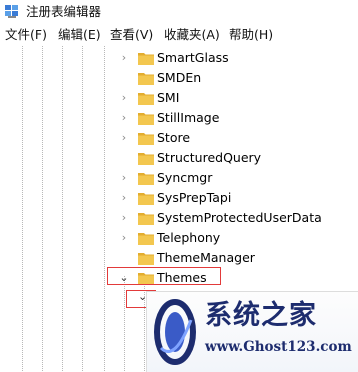  What do you see at coordinates (179, 12) in the screenshot?
I see `title-bar: 注册表编辑器` at bounding box center [179, 12].